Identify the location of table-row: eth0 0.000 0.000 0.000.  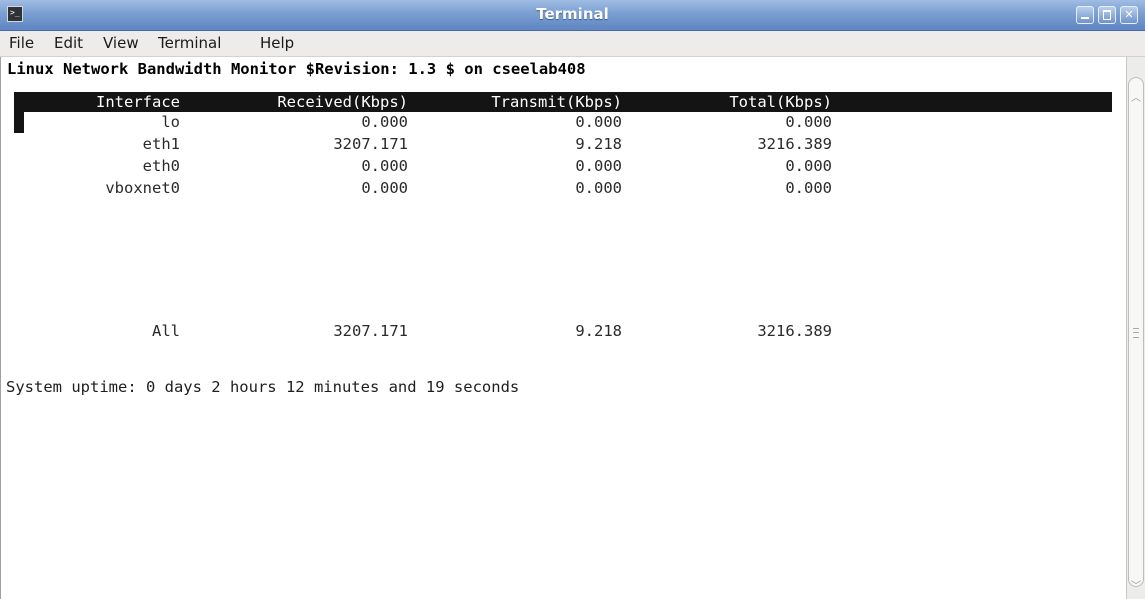
(563, 166).